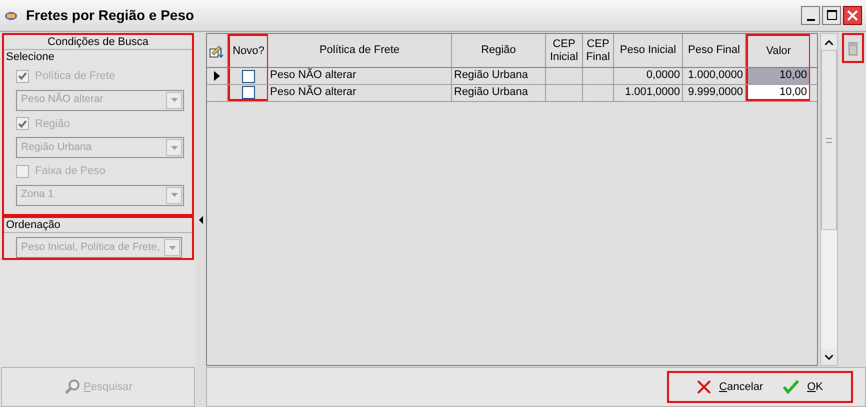  I want to click on dropdown-value: Zona 1, so click(37, 194).